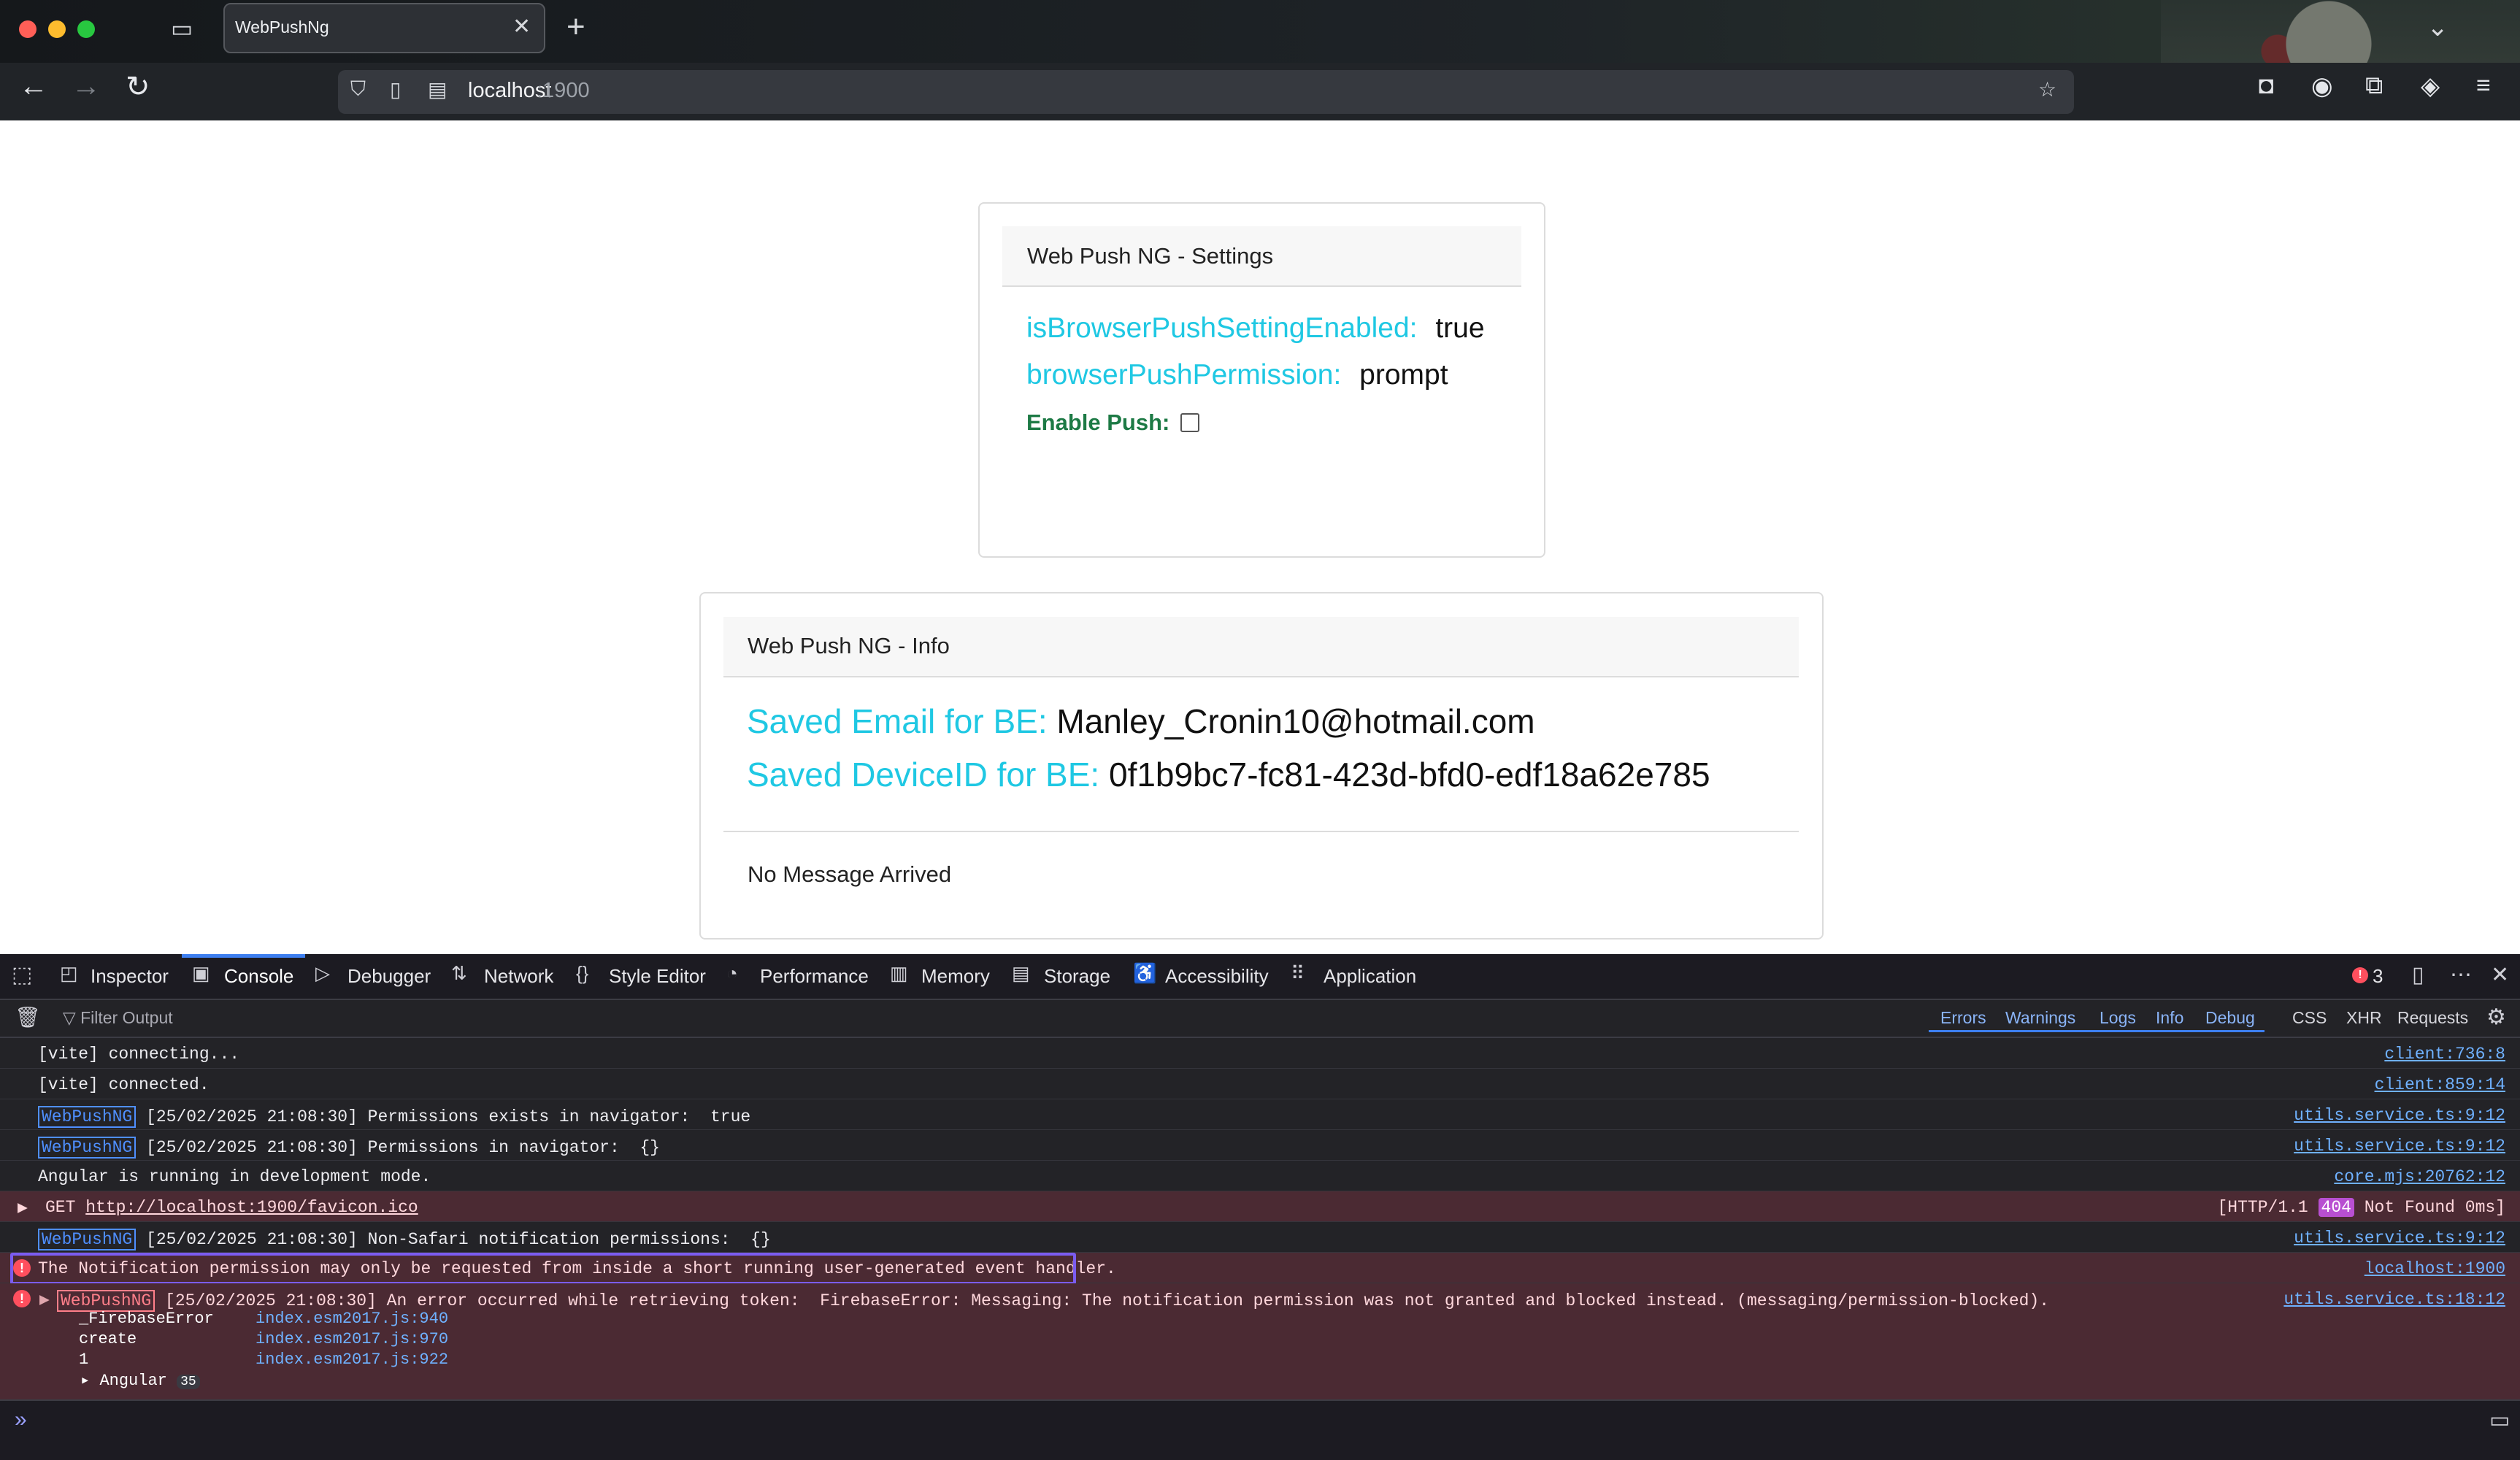 The width and height of the screenshot is (2520, 1460). Describe the element at coordinates (234, 1176) in the screenshot. I see `log-message: Angular is running in development mode.` at that location.